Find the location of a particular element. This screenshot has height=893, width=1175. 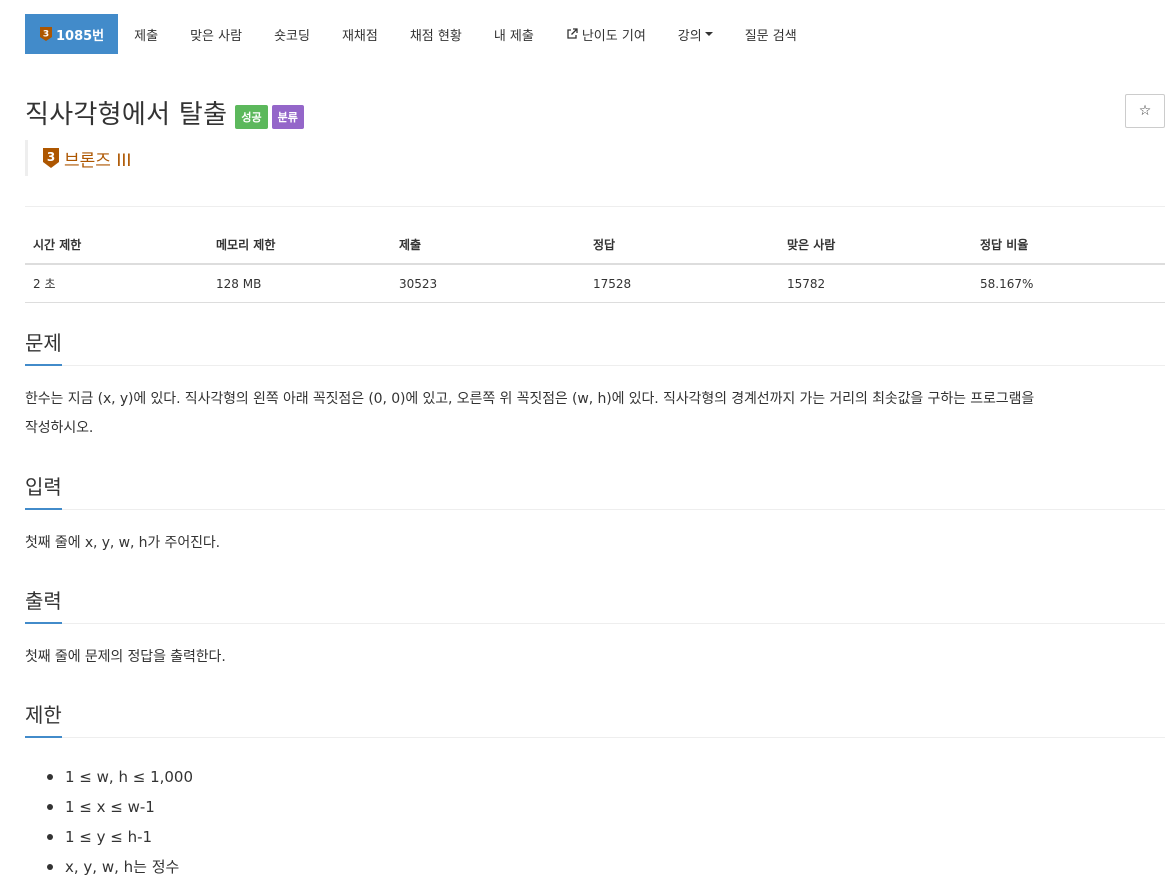

accepted-users-value: 15782 is located at coordinates (875, 283).